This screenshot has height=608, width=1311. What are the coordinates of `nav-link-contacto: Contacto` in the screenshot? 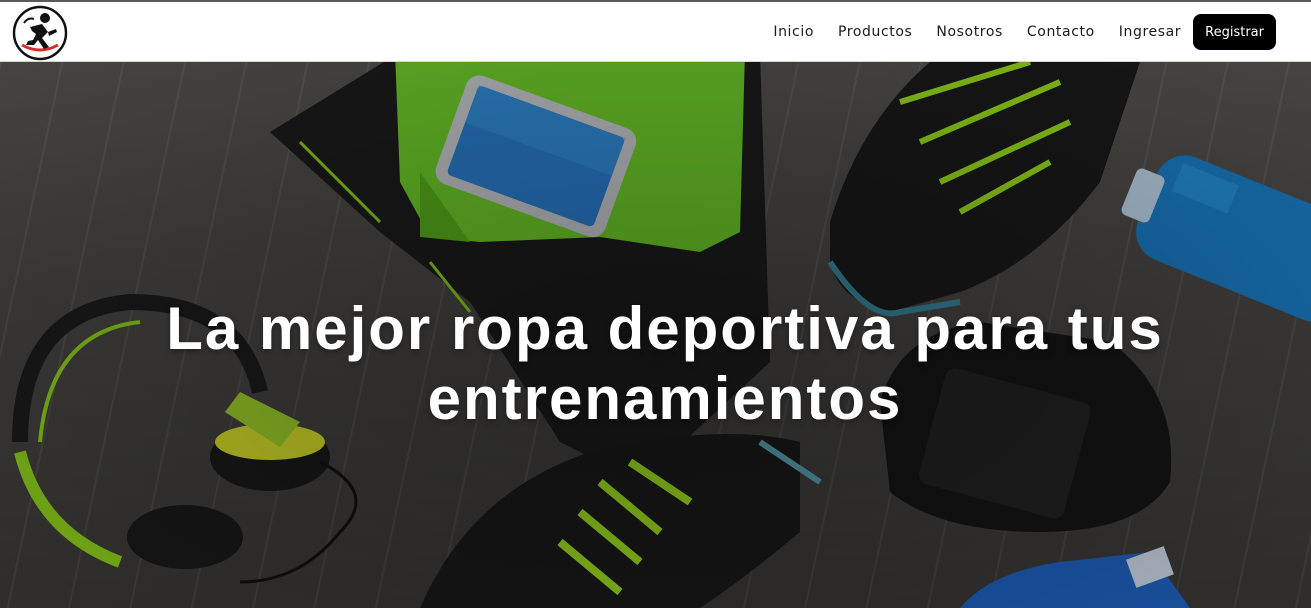 It's located at (1061, 32).